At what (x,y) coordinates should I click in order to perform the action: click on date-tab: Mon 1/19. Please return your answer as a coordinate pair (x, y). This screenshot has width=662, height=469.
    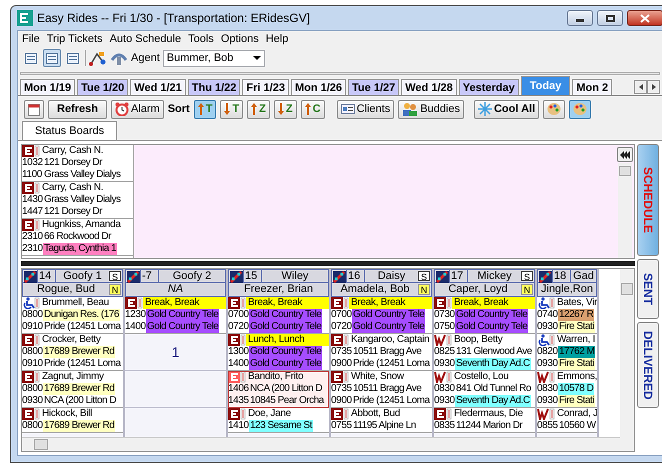
    Looking at the image, I should click on (48, 87).